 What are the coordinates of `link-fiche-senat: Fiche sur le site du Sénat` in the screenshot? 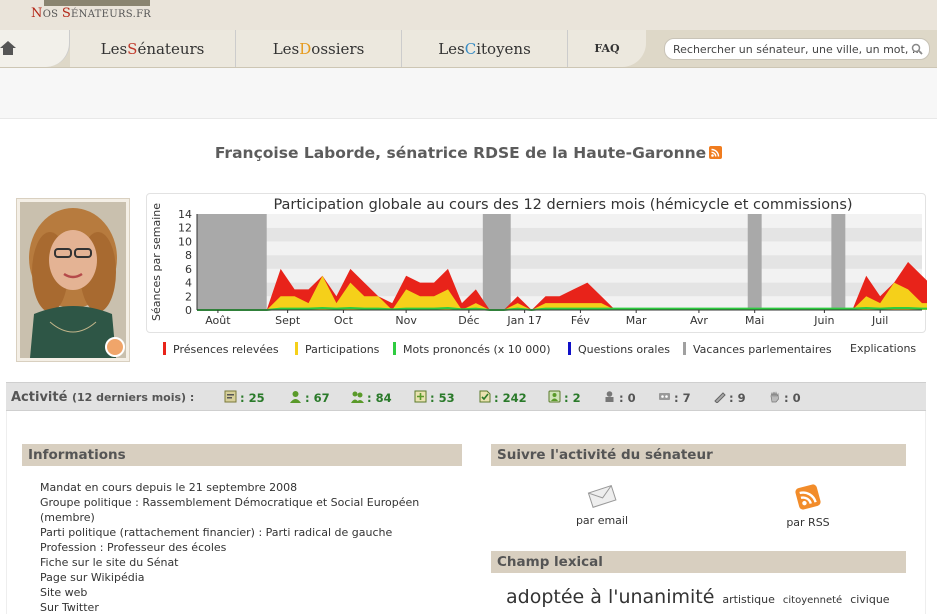 It's located at (245, 562).